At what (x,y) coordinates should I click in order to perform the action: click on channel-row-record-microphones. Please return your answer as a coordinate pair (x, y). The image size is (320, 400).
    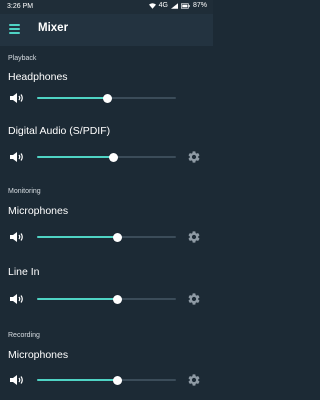
    Looking at the image, I should click on (106, 380).